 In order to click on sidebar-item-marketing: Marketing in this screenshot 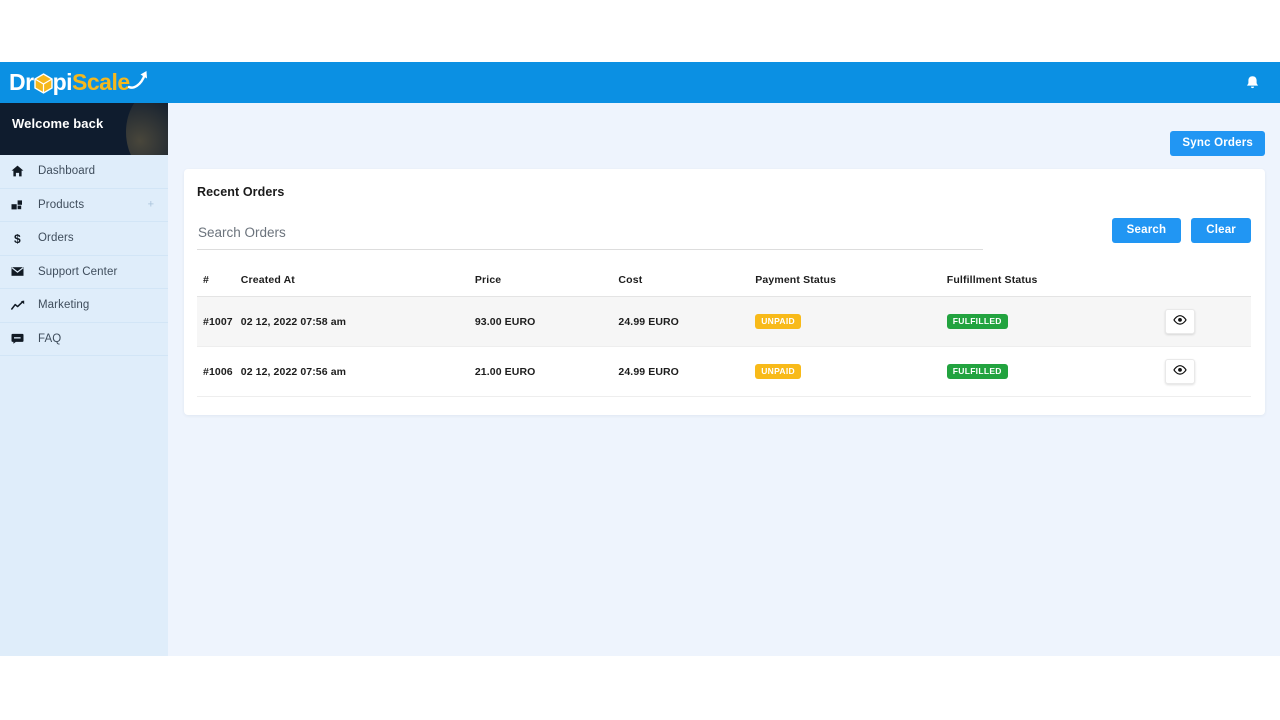, I will do `click(84, 306)`.